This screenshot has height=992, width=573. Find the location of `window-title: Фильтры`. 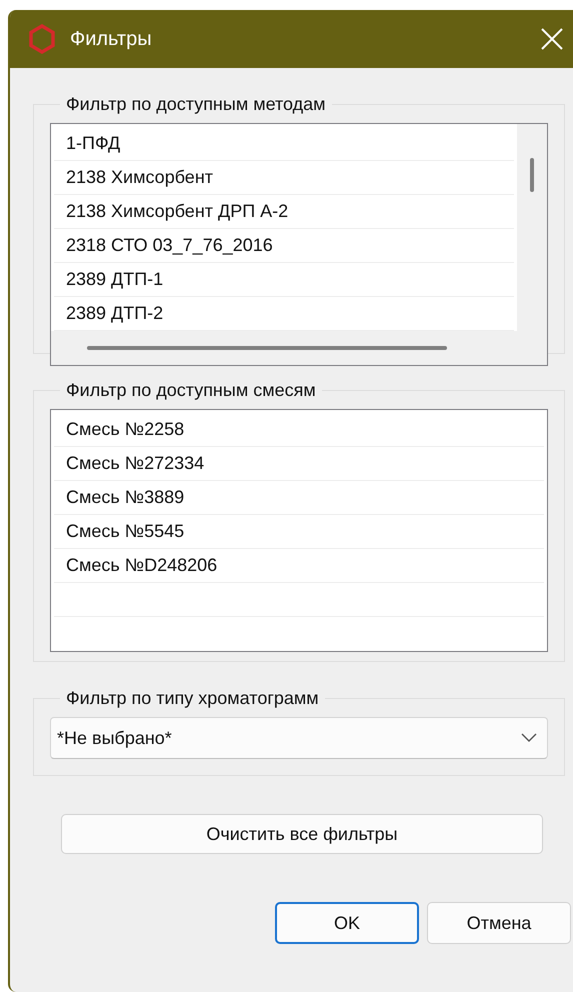

window-title: Фильтры is located at coordinates (111, 39).